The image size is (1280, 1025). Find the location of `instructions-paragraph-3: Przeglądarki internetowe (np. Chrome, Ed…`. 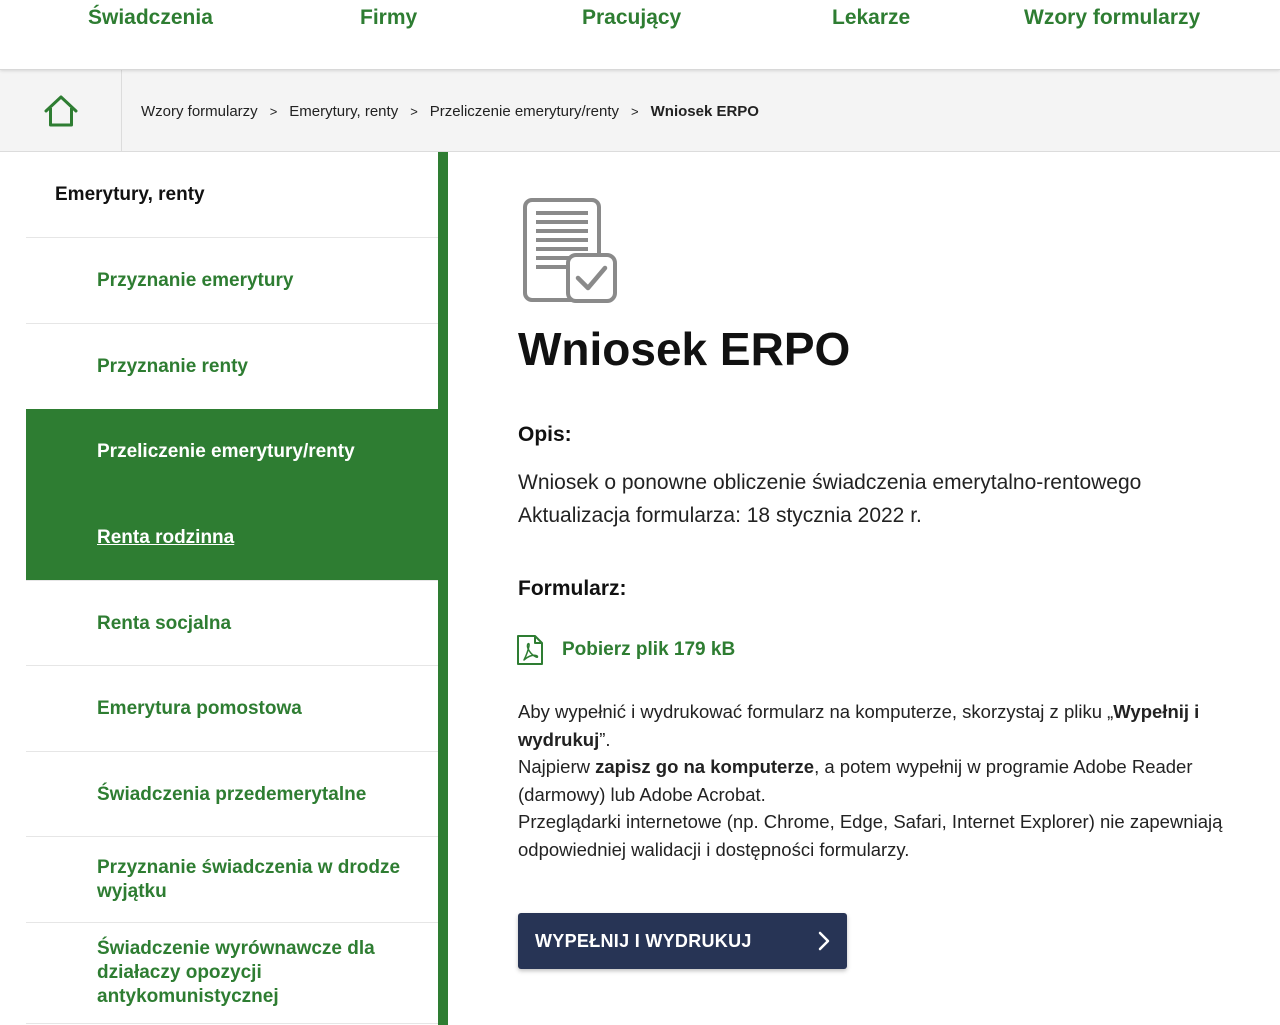

instructions-paragraph-3: Przeglądarki internetowe (np. Chrome, Ed… is located at coordinates (870, 835).